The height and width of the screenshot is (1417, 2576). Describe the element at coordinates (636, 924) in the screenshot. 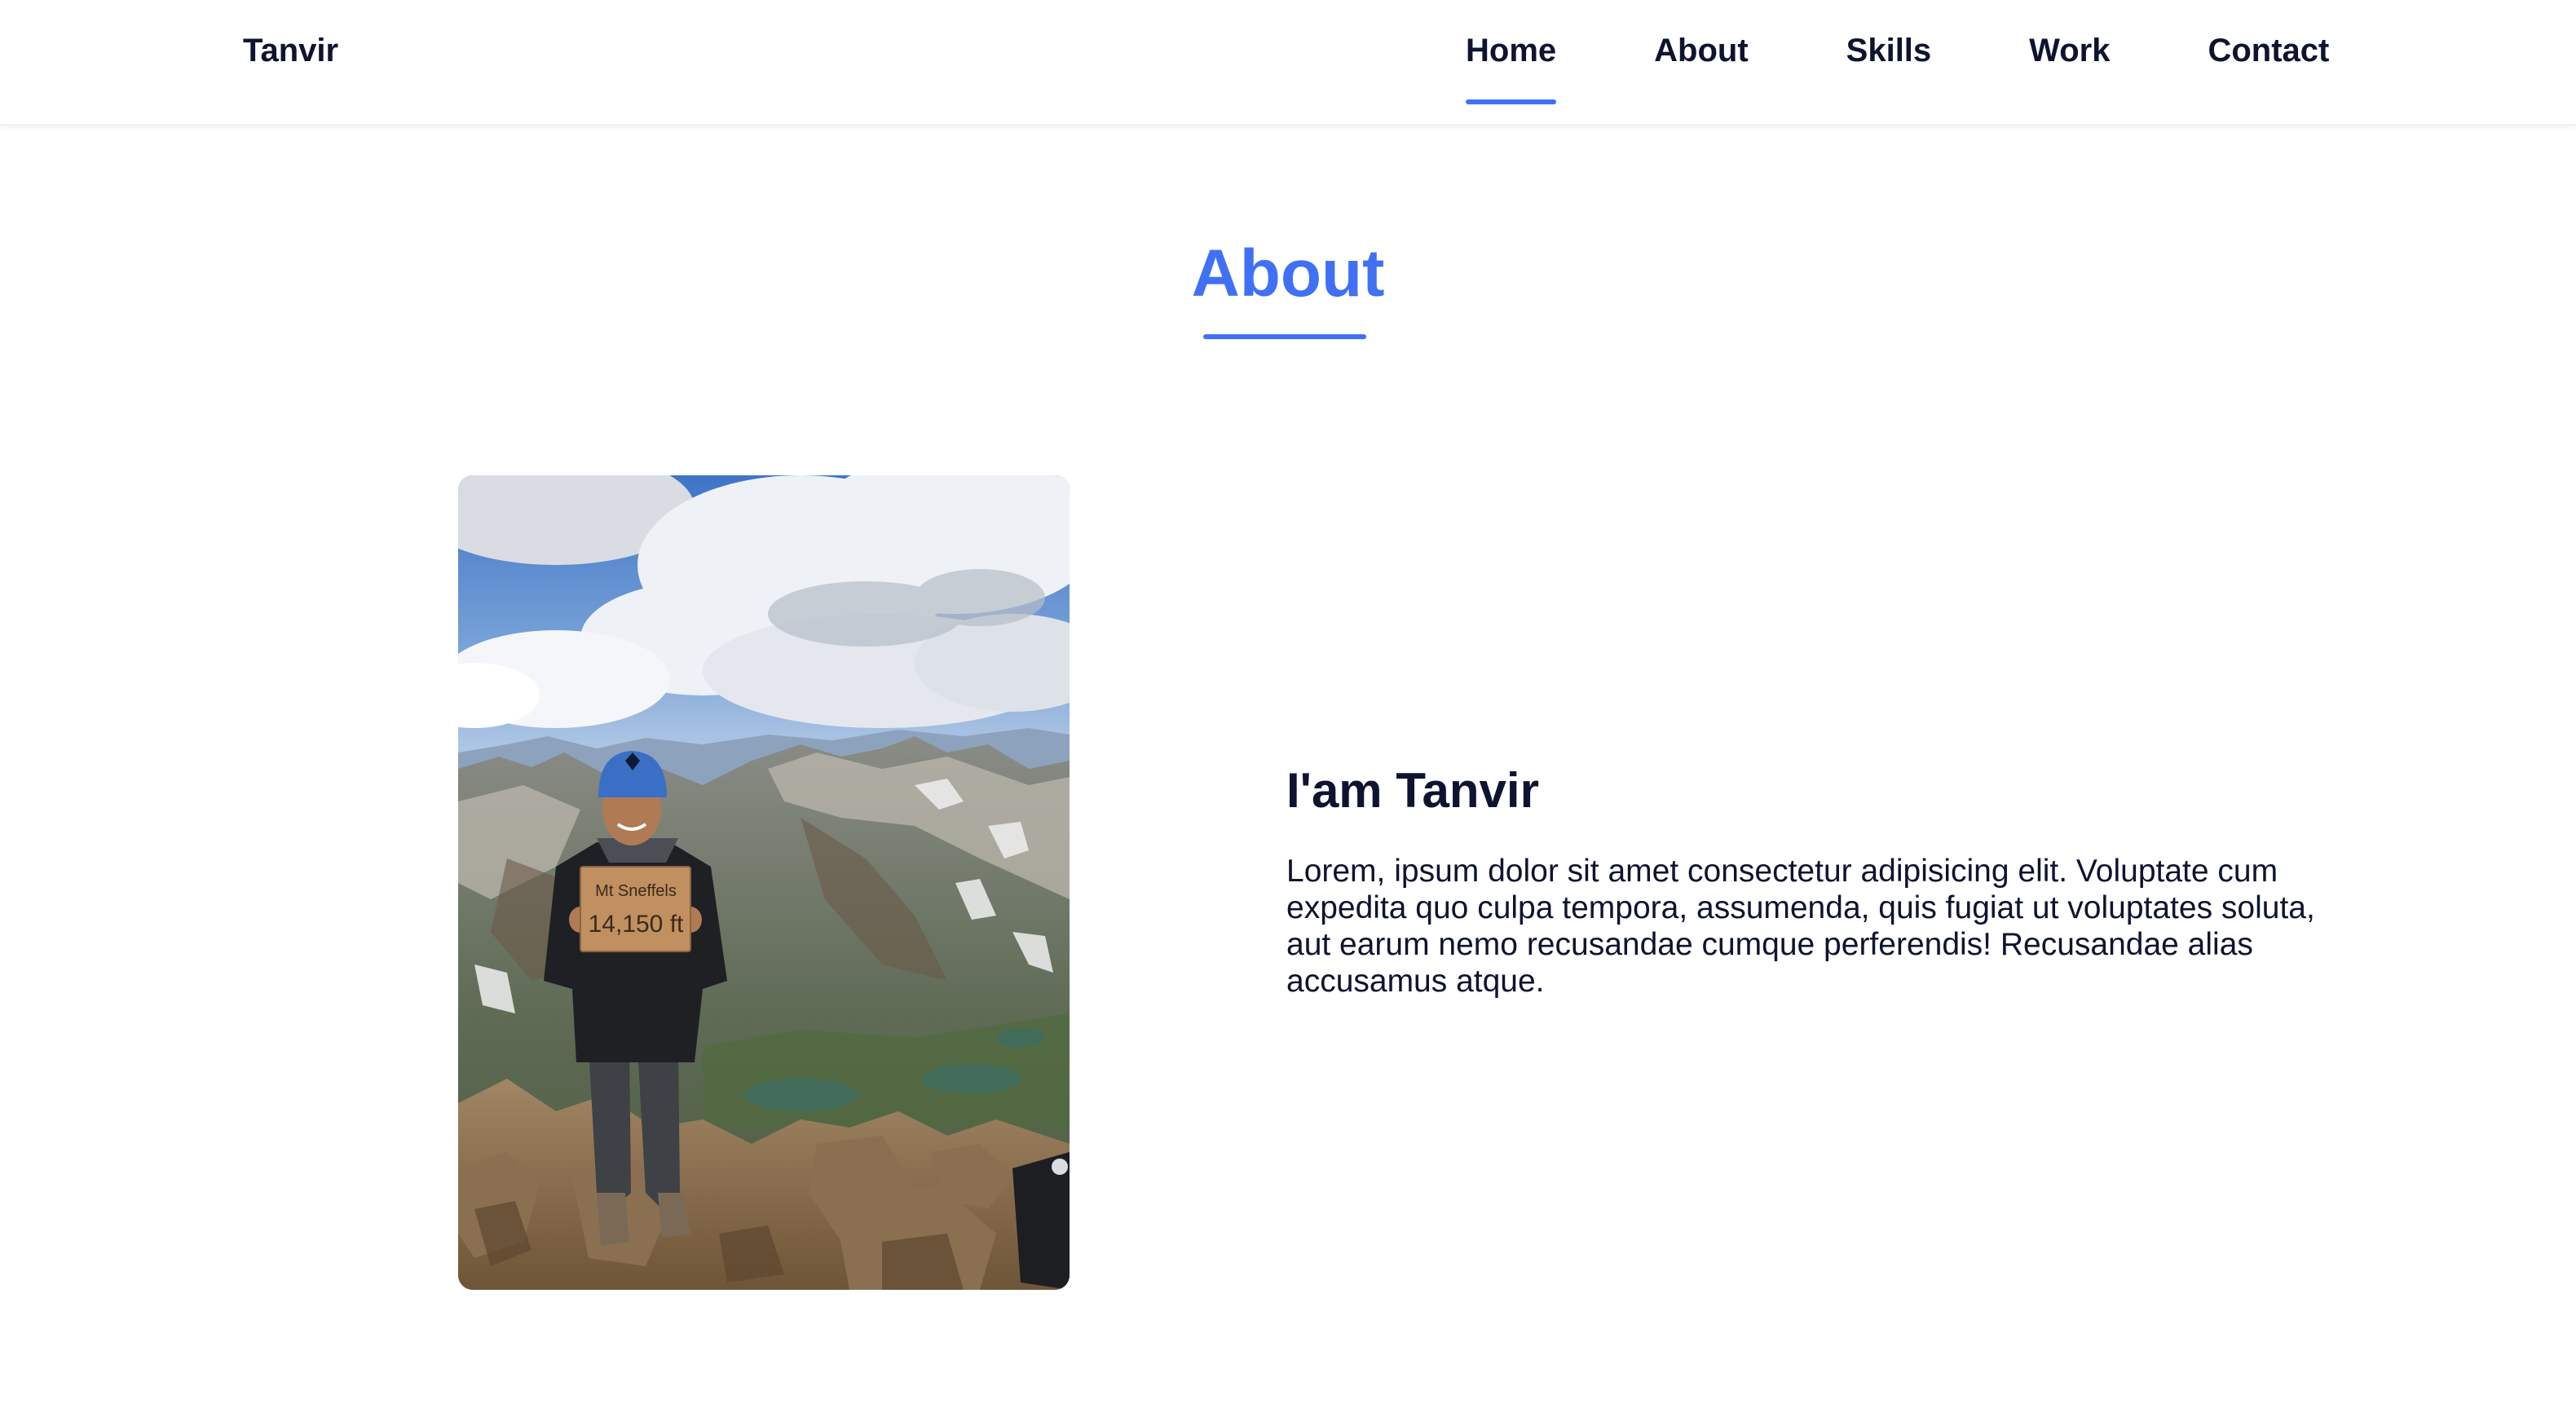

I see `photo-sign-line2: 14,150 ft` at that location.